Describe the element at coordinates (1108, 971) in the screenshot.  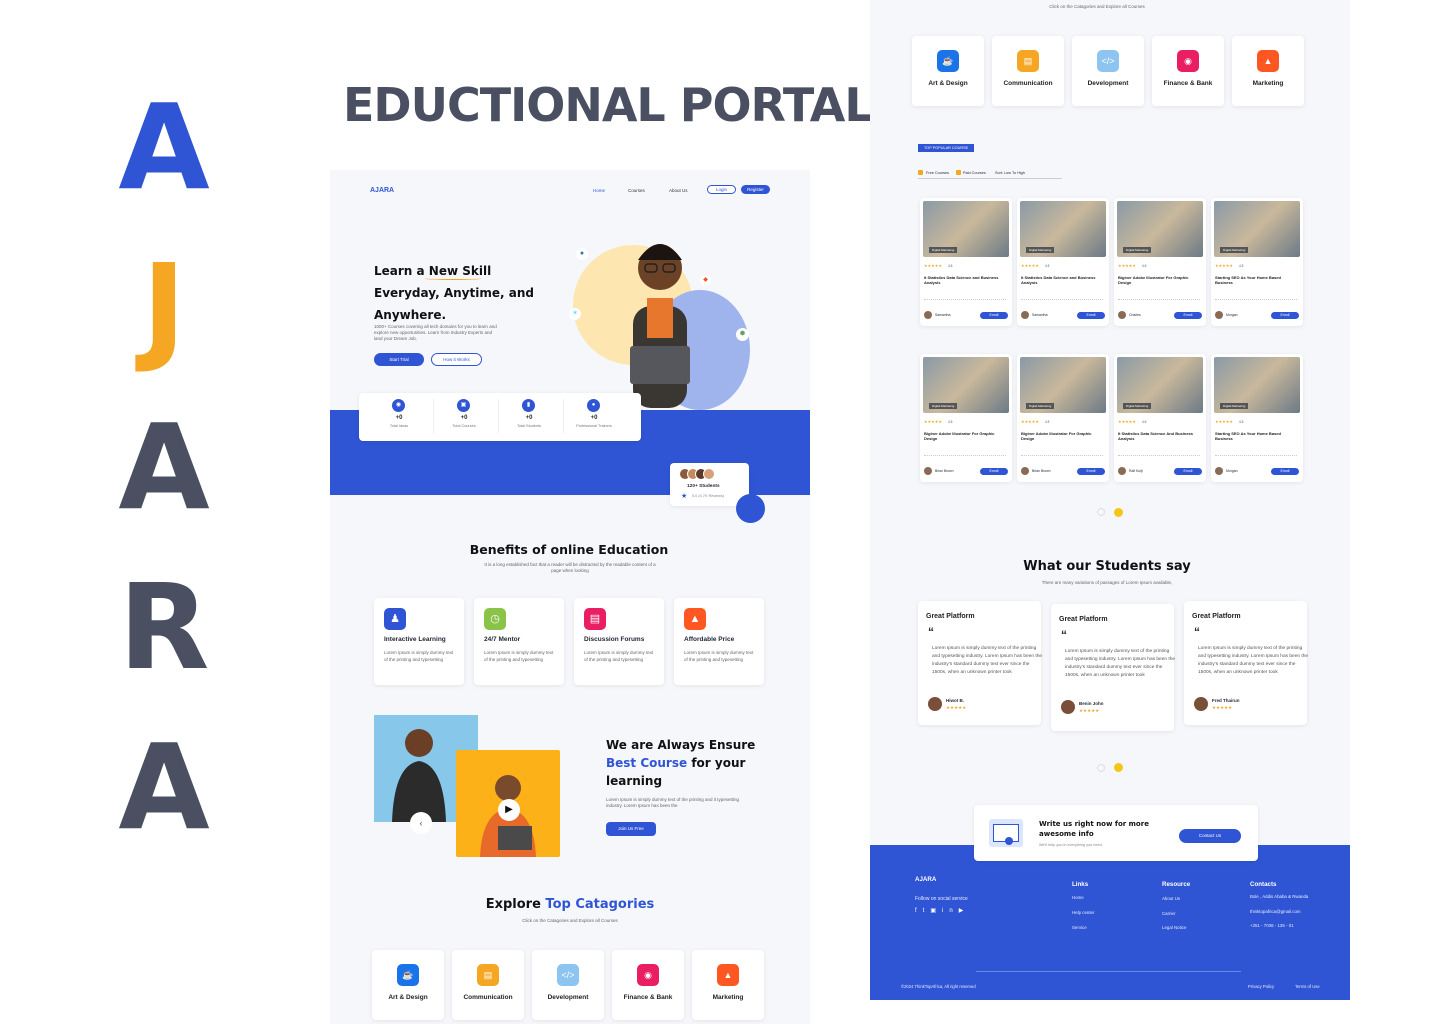
I see `footer-divider` at that location.